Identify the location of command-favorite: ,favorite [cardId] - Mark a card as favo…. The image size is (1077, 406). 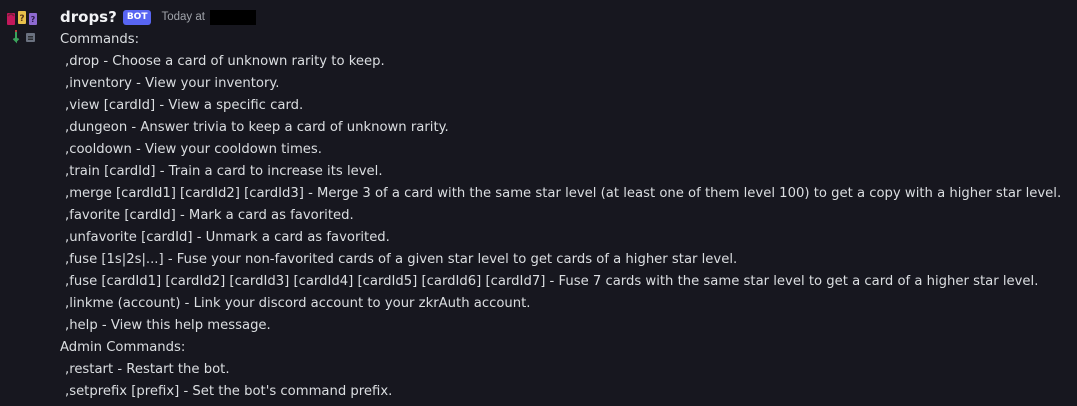
(209, 215).